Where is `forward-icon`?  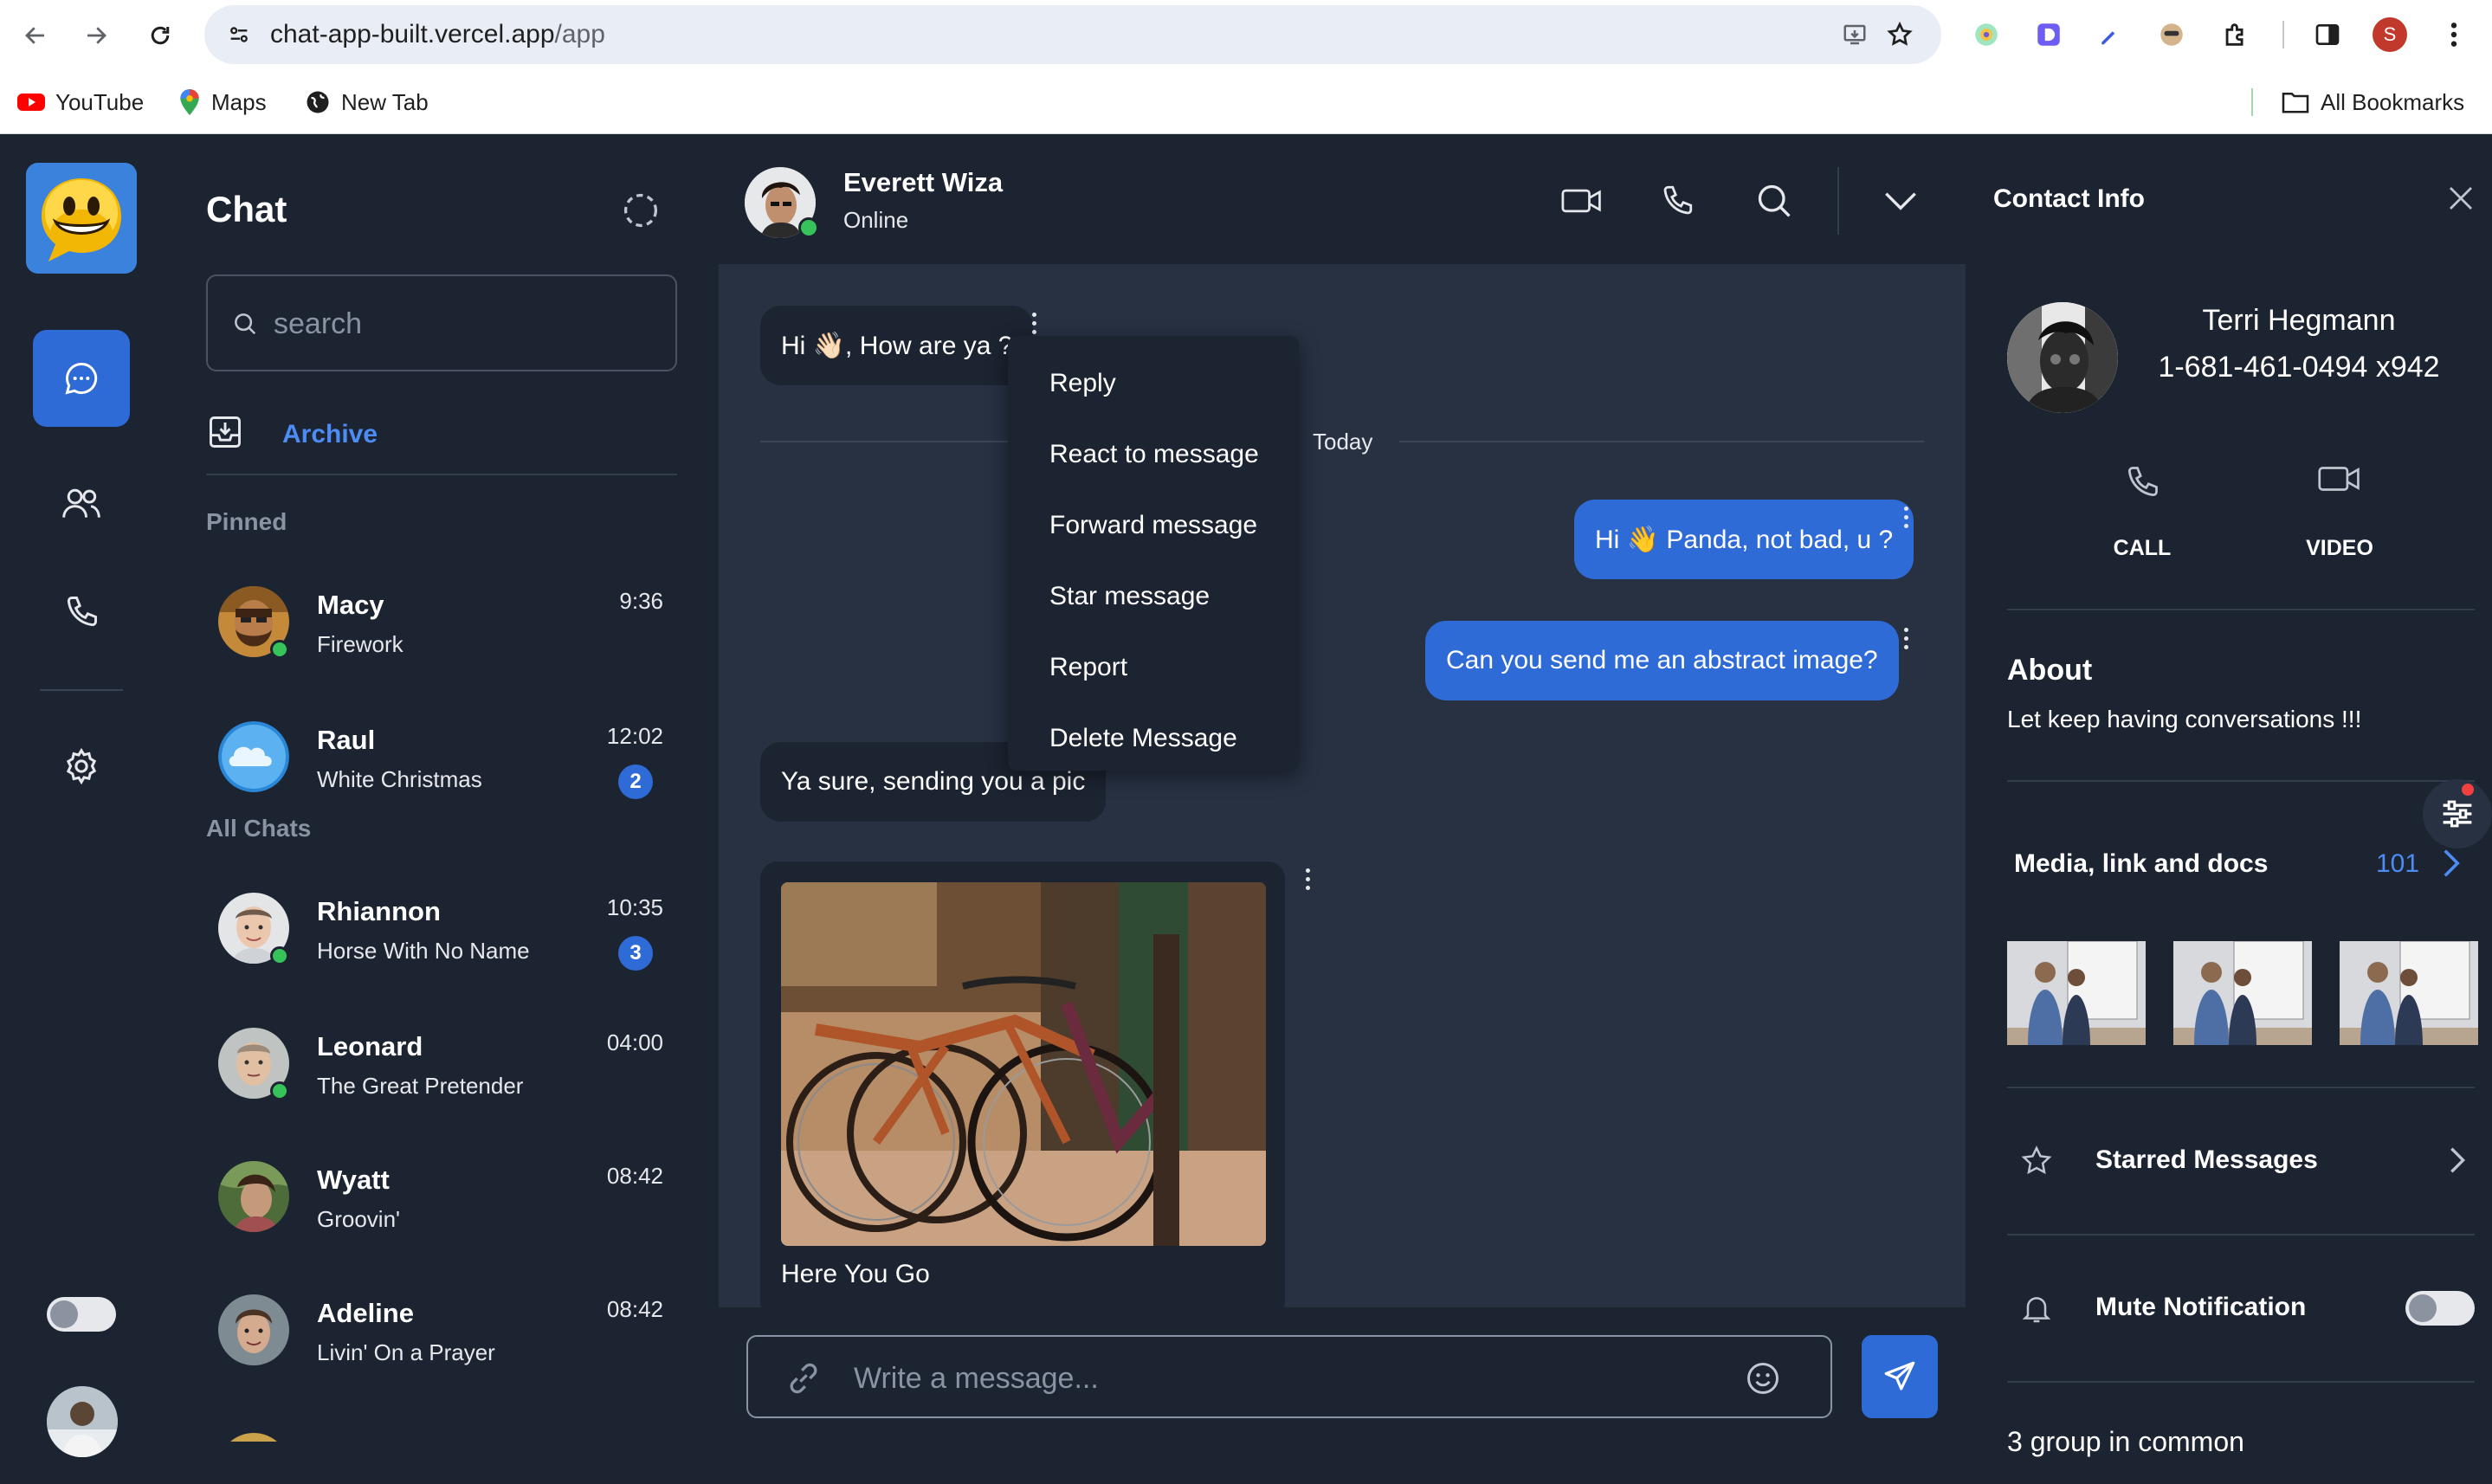
forward-icon is located at coordinates (96, 35).